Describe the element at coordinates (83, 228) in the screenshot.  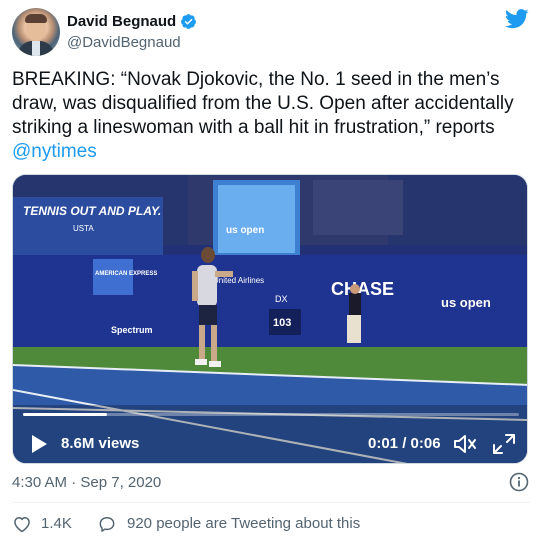
I see `banner-sub-text: USTA` at that location.